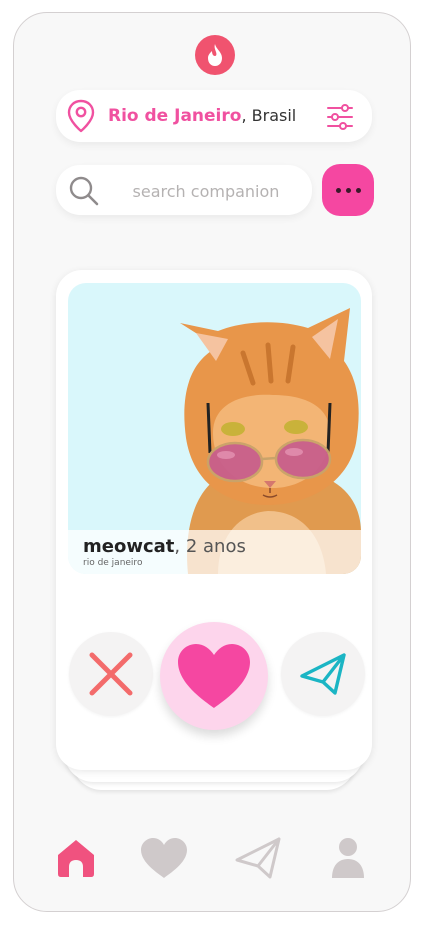 The height and width of the screenshot is (926, 428). I want to click on search-input, so click(206, 191).